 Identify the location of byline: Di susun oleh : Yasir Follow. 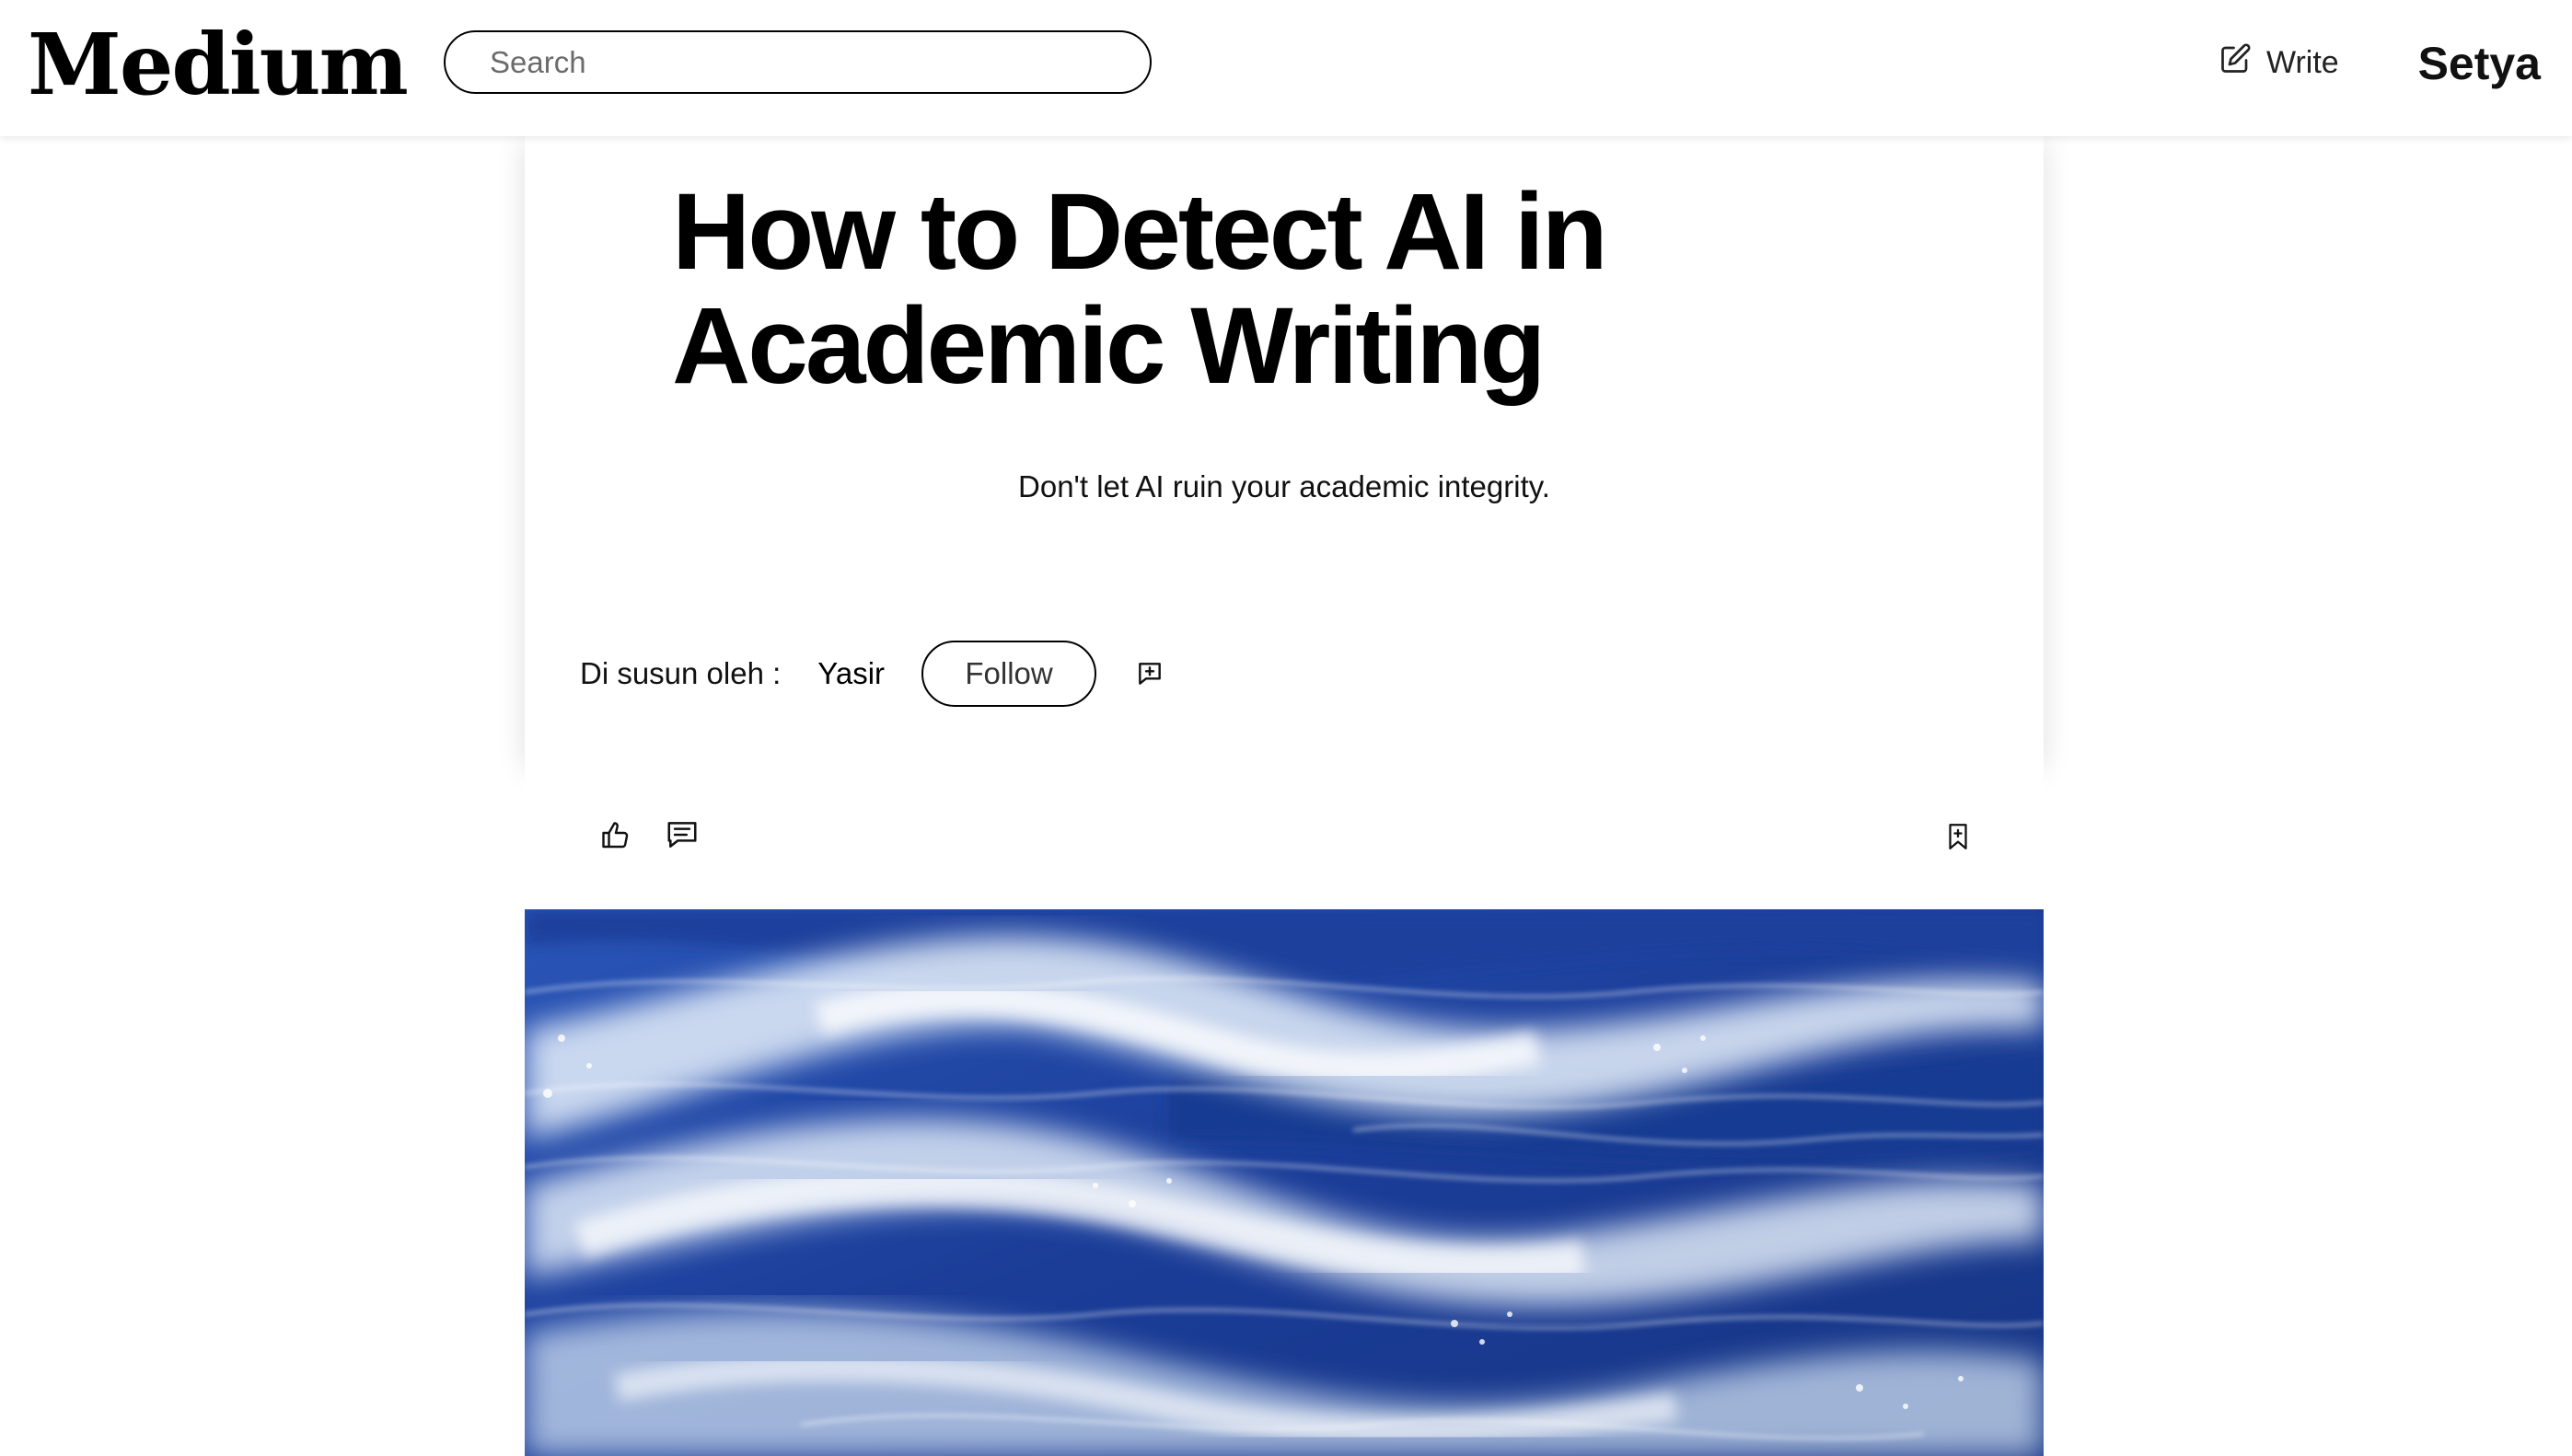
(872, 674).